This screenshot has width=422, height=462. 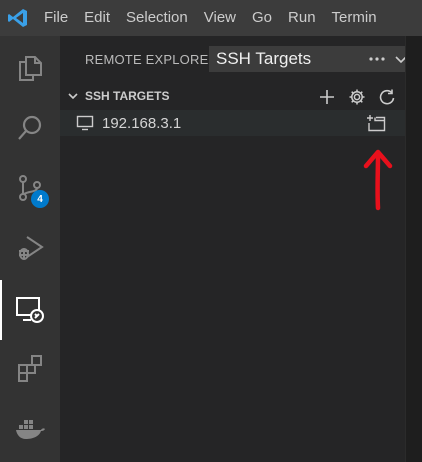 I want to click on connect-in-new-window-button, so click(x=376, y=123).